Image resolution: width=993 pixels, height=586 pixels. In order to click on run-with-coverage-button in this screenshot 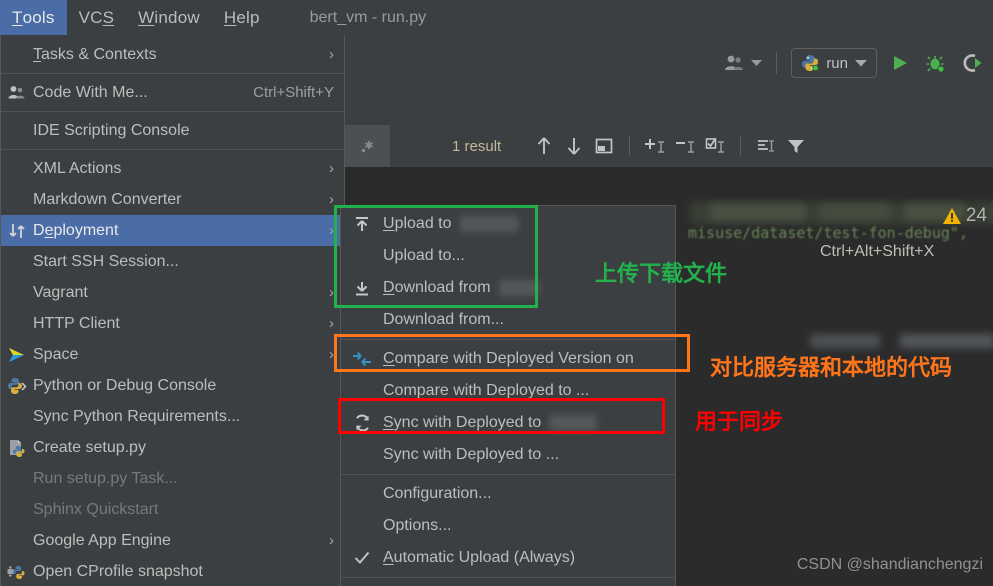, I will do `click(972, 63)`.